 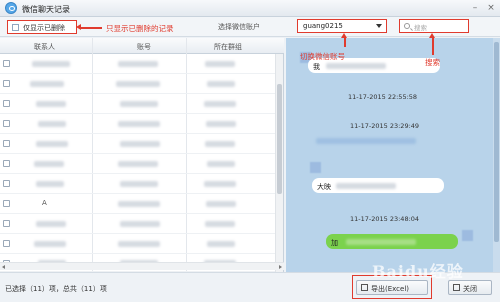 What do you see at coordinates (334, 243) in the screenshot?
I see `message-text: 加` at bounding box center [334, 243].